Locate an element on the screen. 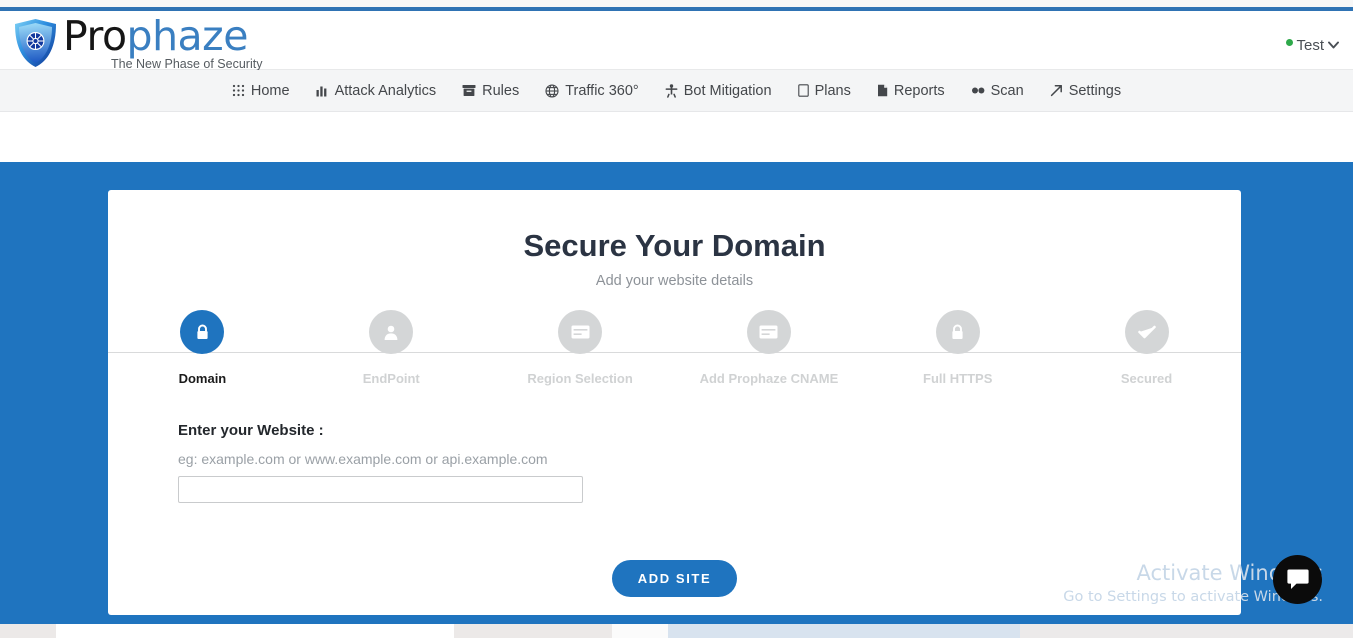 The image size is (1353, 638). nav-label: Settings is located at coordinates (1095, 90).